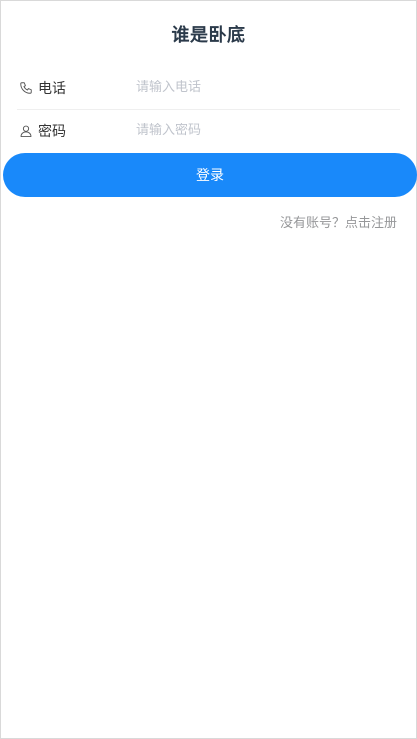  What do you see at coordinates (52, 131) in the screenshot?
I see `password-label: 密码` at bounding box center [52, 131].